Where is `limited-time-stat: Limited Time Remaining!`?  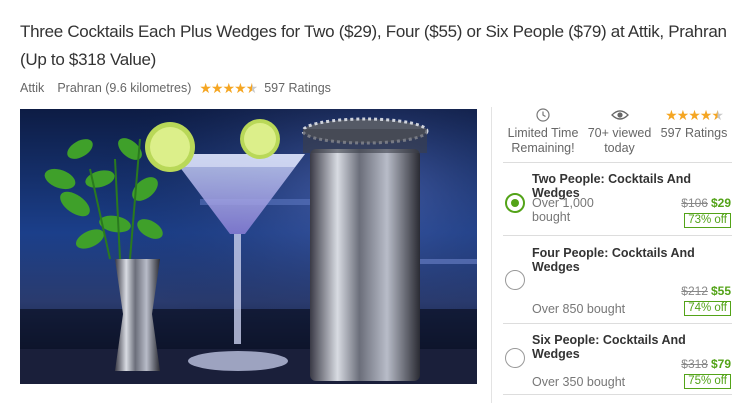
limited-time-stat: Limited Time Remaining! is located at coordinates (543, 134).